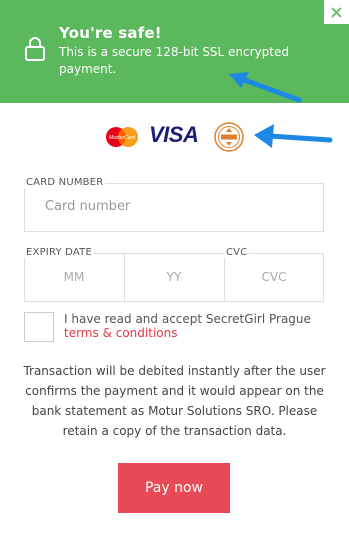 Image resolution: width=349 pixels, height=537 pixels. I want to click on expiry-year-input, so click(174, 277).